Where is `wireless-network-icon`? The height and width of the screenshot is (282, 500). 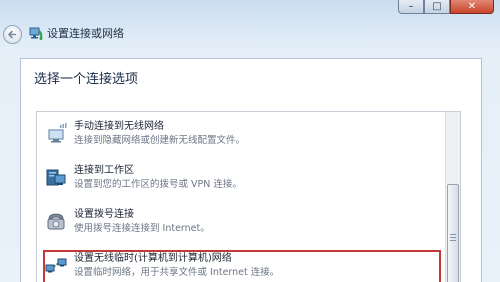
wireless-network-icon is located at coordinates (57, 133).